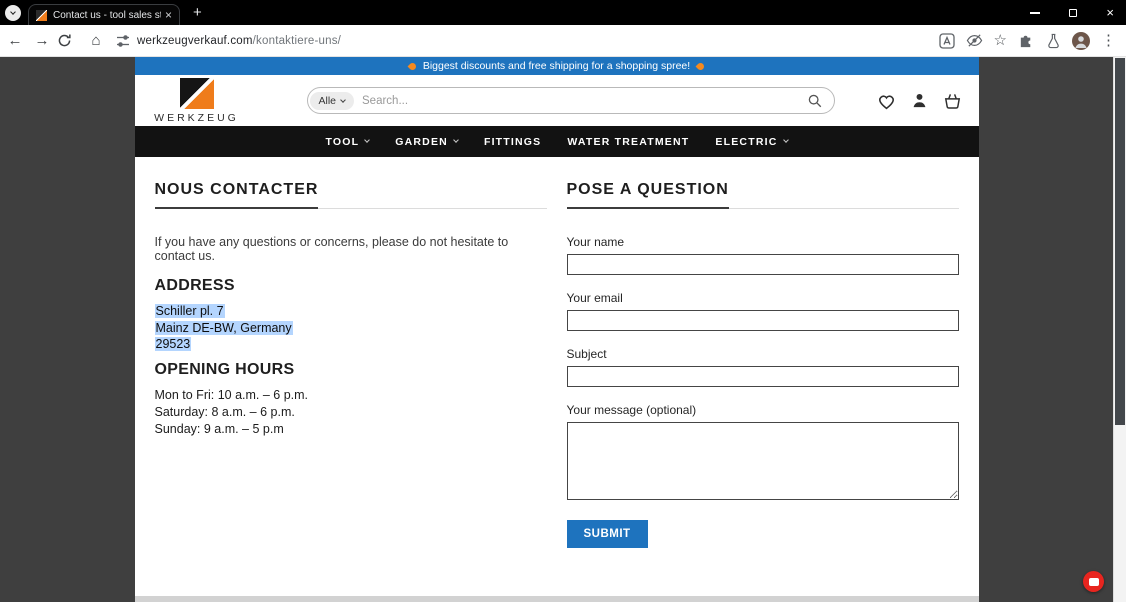 The height and width of the screenshot is (602, 1126). I want to click on chat-widget-button, so click(1093, 581).